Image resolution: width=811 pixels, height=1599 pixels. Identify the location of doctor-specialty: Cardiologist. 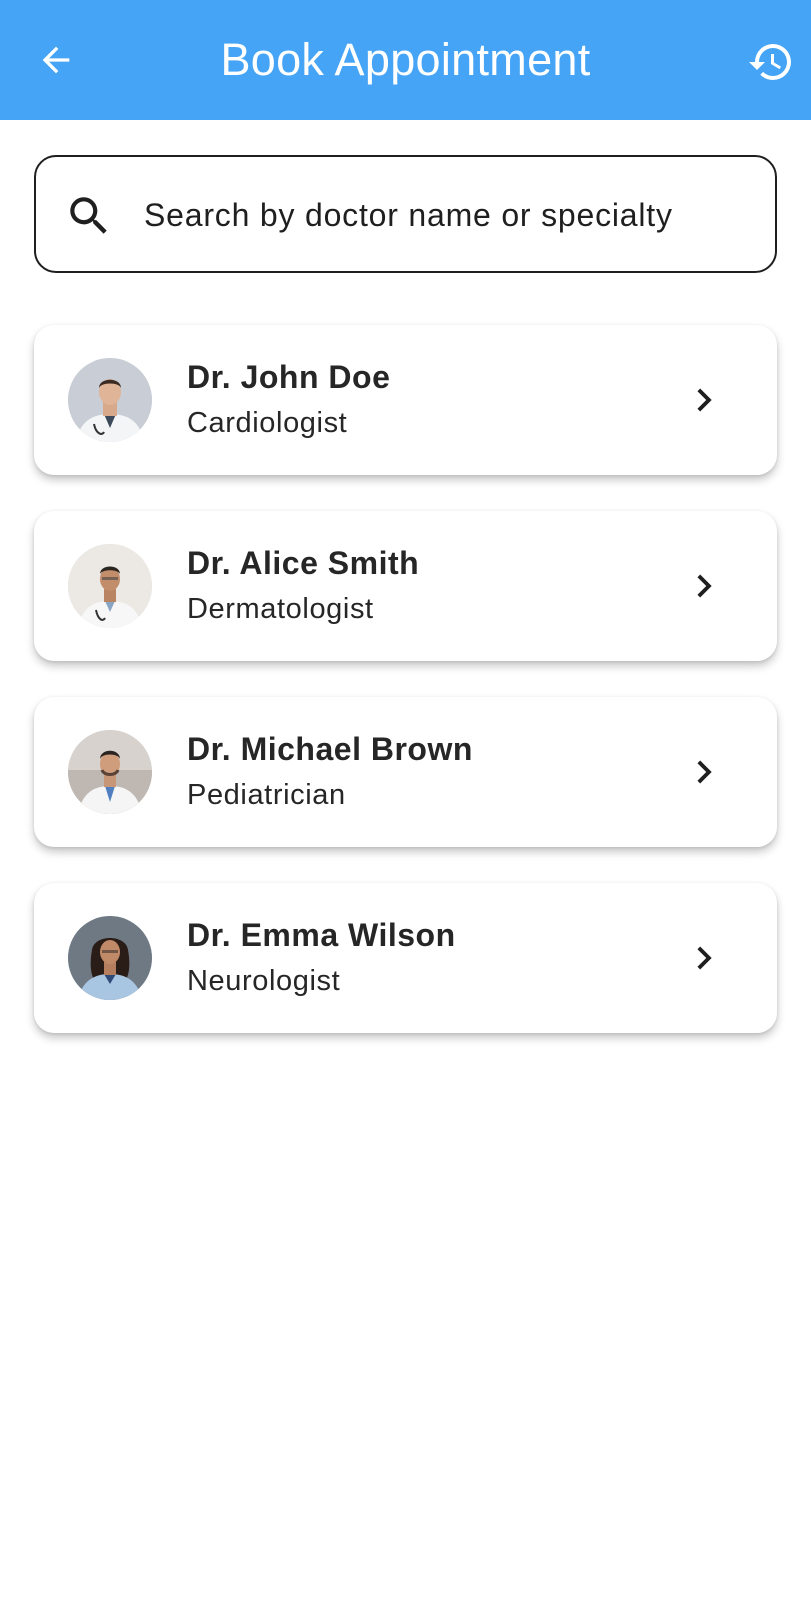
(267, 423).